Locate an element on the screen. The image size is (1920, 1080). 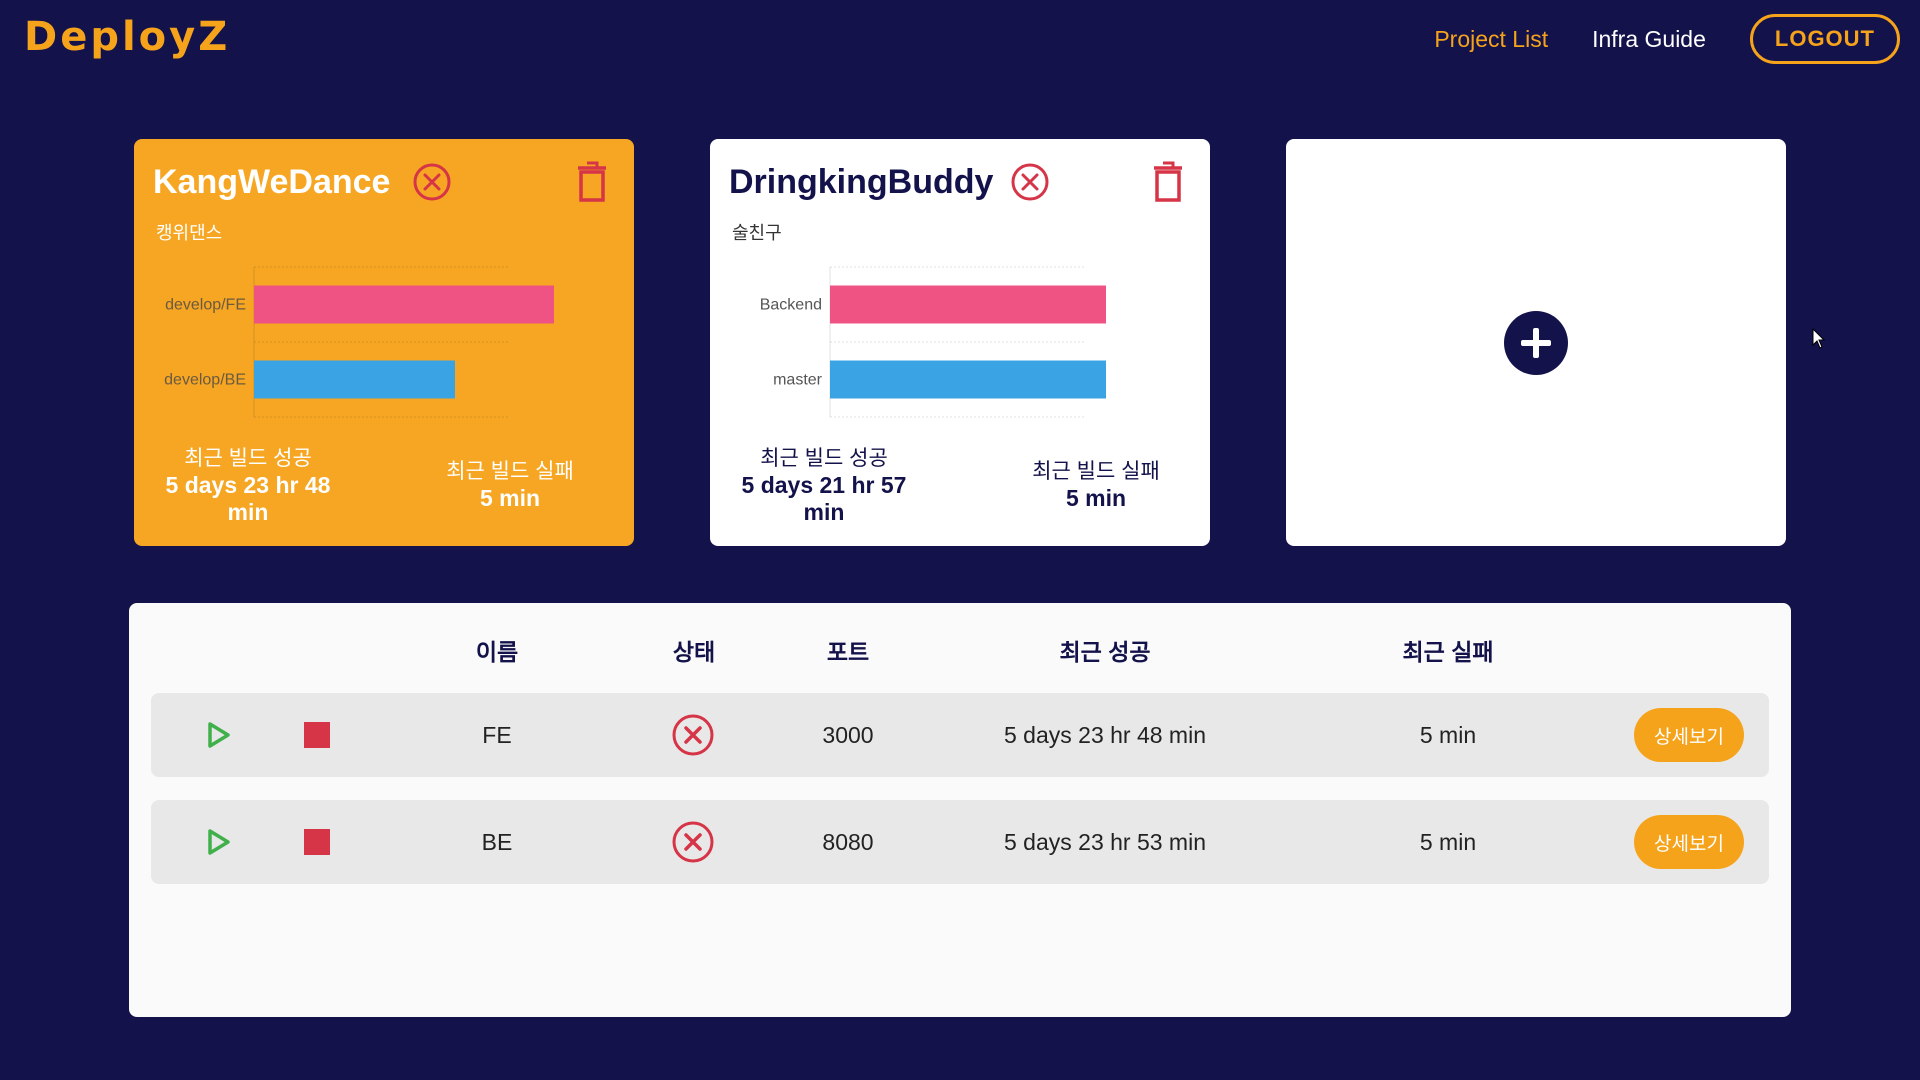
table-row: FE 3000 5 days 23 hr 48 min 5 min 상세보기 is located at coordinates (960, 735).